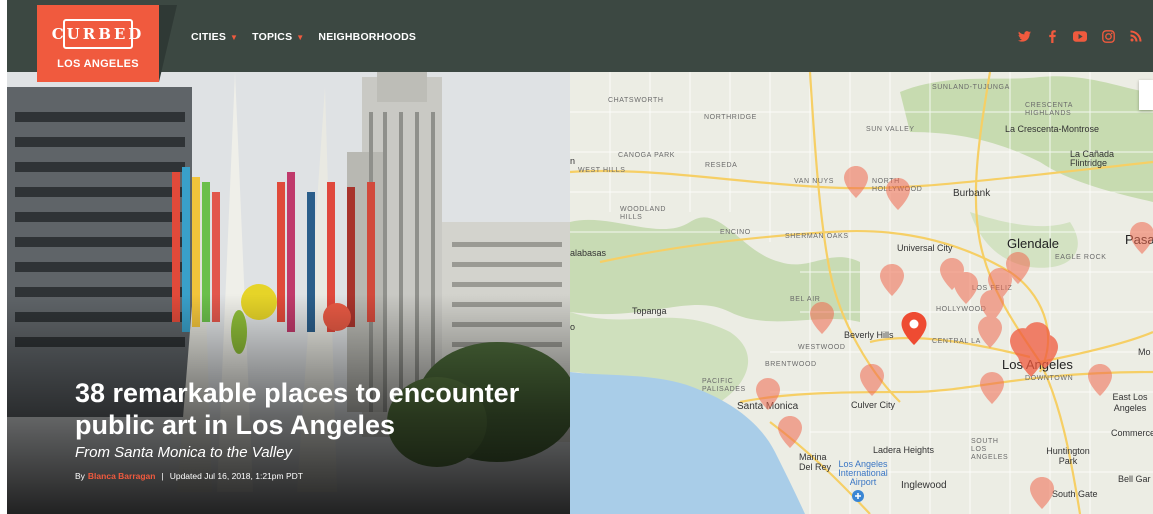 The width and height of the screenshot is (1153, 514). What do you see at coordinates (1108, 36) in the screenshot?
I see `instagram-icon` at bounding box center [1108, 36].